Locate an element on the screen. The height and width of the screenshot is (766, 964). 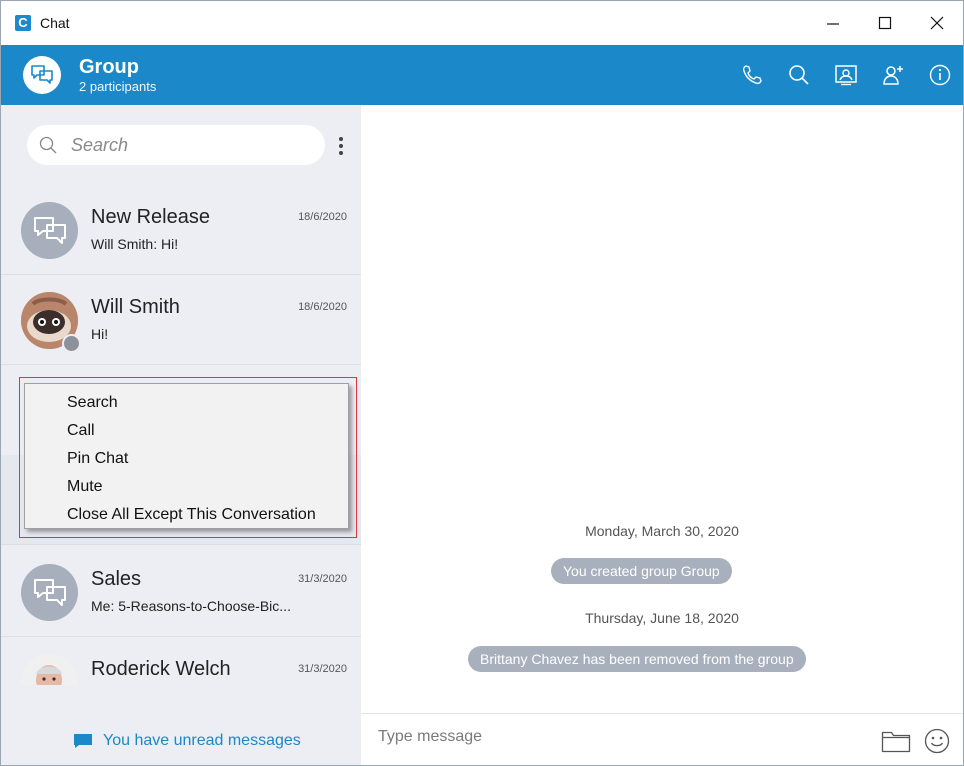
maximize-icon is located at coordinates (885, 23).